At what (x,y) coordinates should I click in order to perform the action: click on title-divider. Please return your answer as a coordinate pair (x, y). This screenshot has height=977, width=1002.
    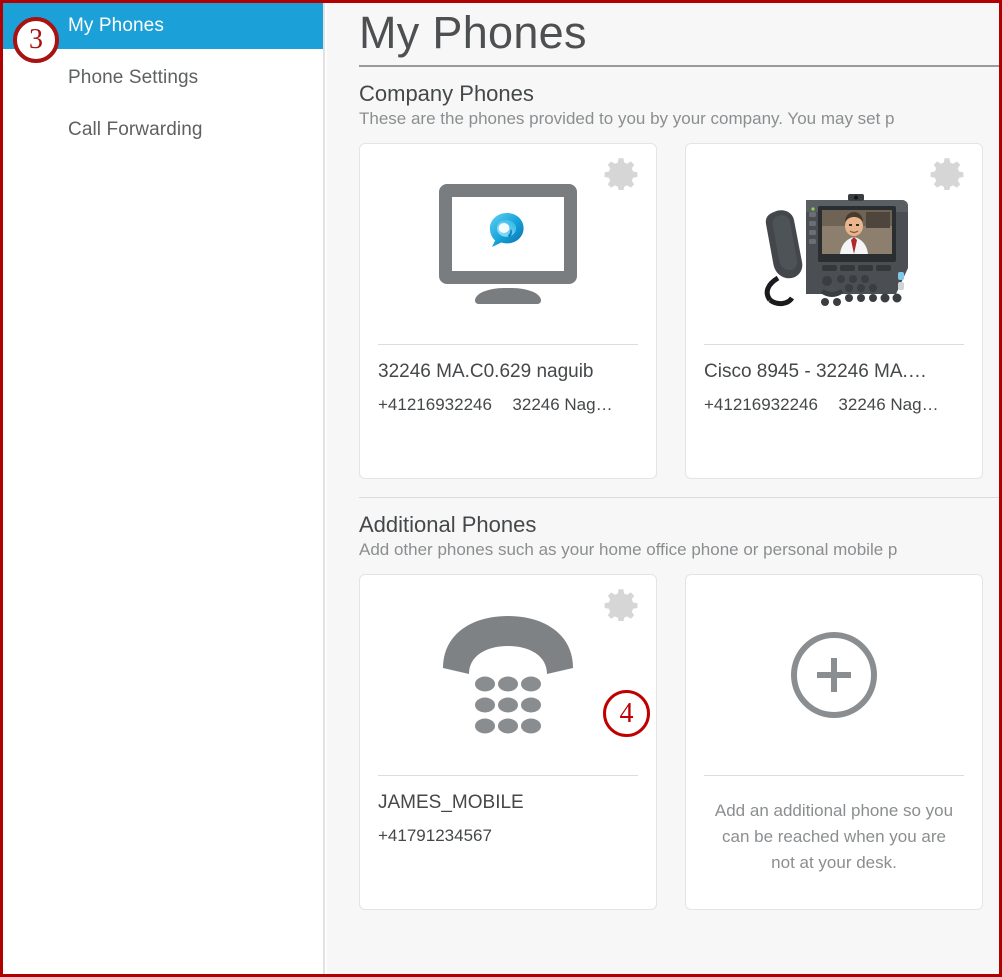
    Looking at the image, I should click on (679, 65).